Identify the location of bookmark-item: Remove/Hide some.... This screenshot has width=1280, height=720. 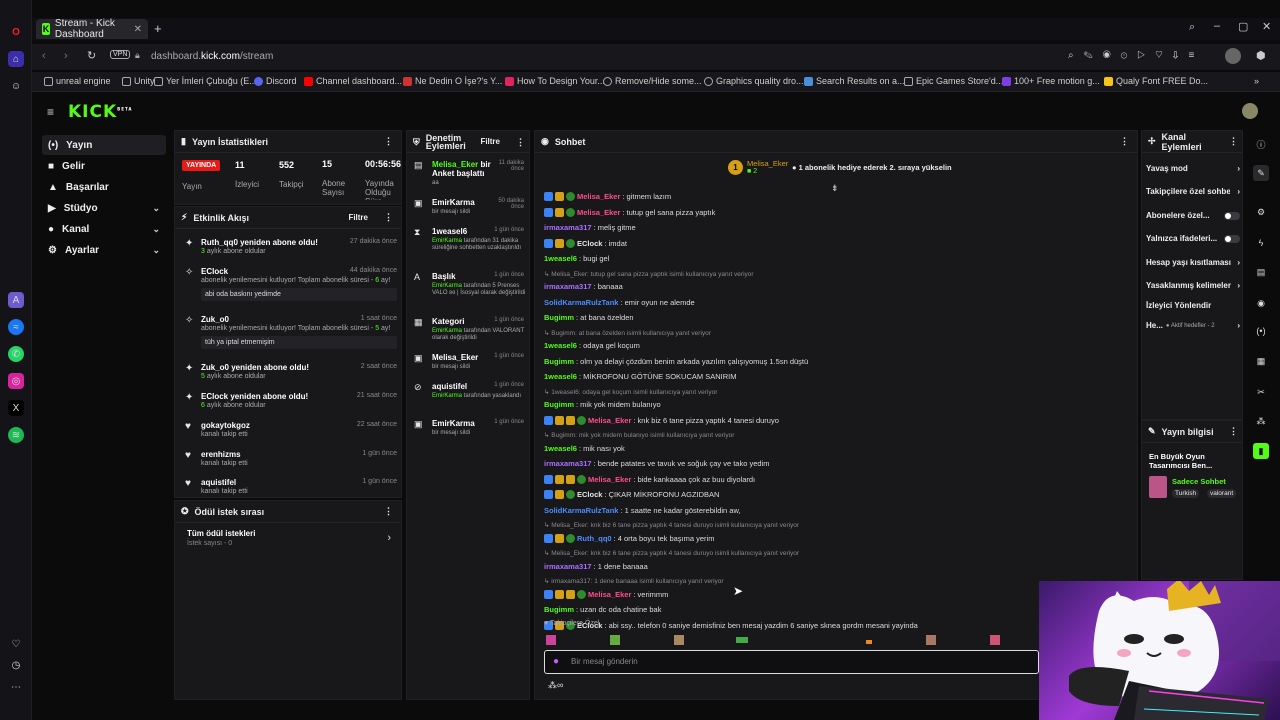
(652, 81).